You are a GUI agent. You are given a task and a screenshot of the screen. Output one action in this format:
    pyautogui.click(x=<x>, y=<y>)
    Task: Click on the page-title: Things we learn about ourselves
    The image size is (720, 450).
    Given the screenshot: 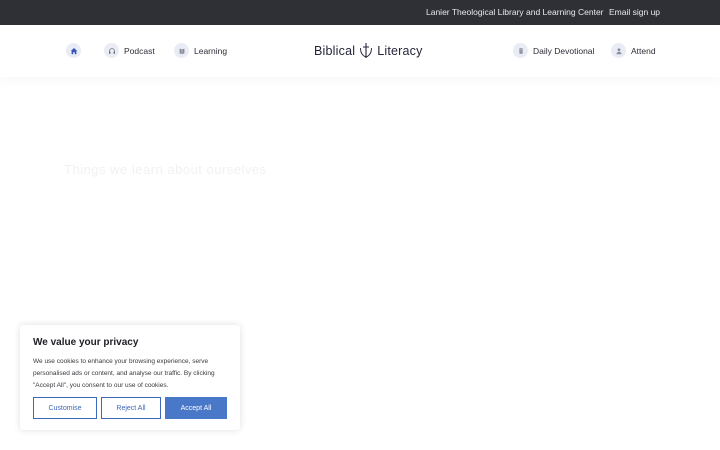 What is the action you would take?
    pyautogui.click(x=165, y=169)
    